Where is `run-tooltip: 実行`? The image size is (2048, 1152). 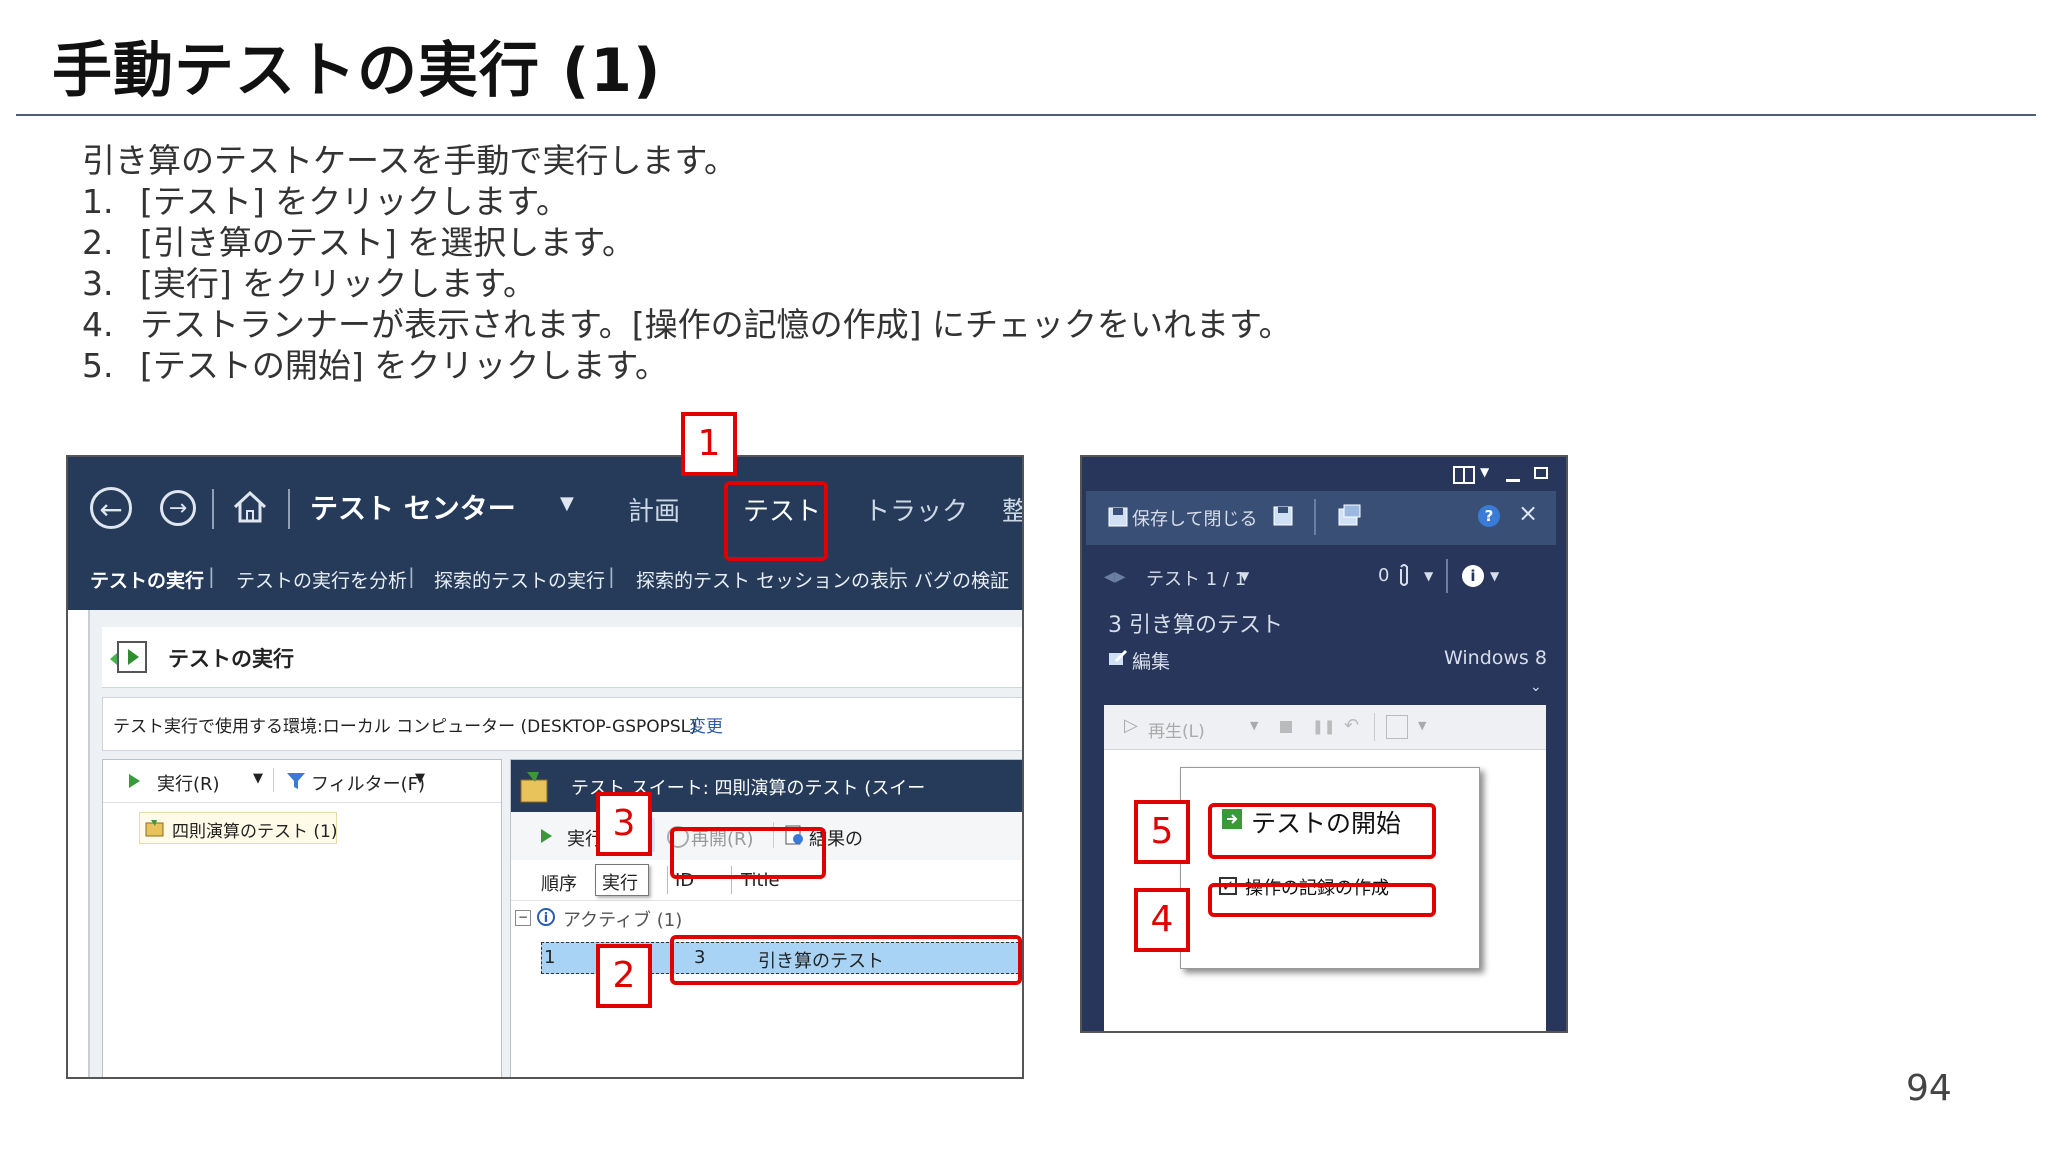 run-tooltip: 実行 is located at coordinates (622, 880).